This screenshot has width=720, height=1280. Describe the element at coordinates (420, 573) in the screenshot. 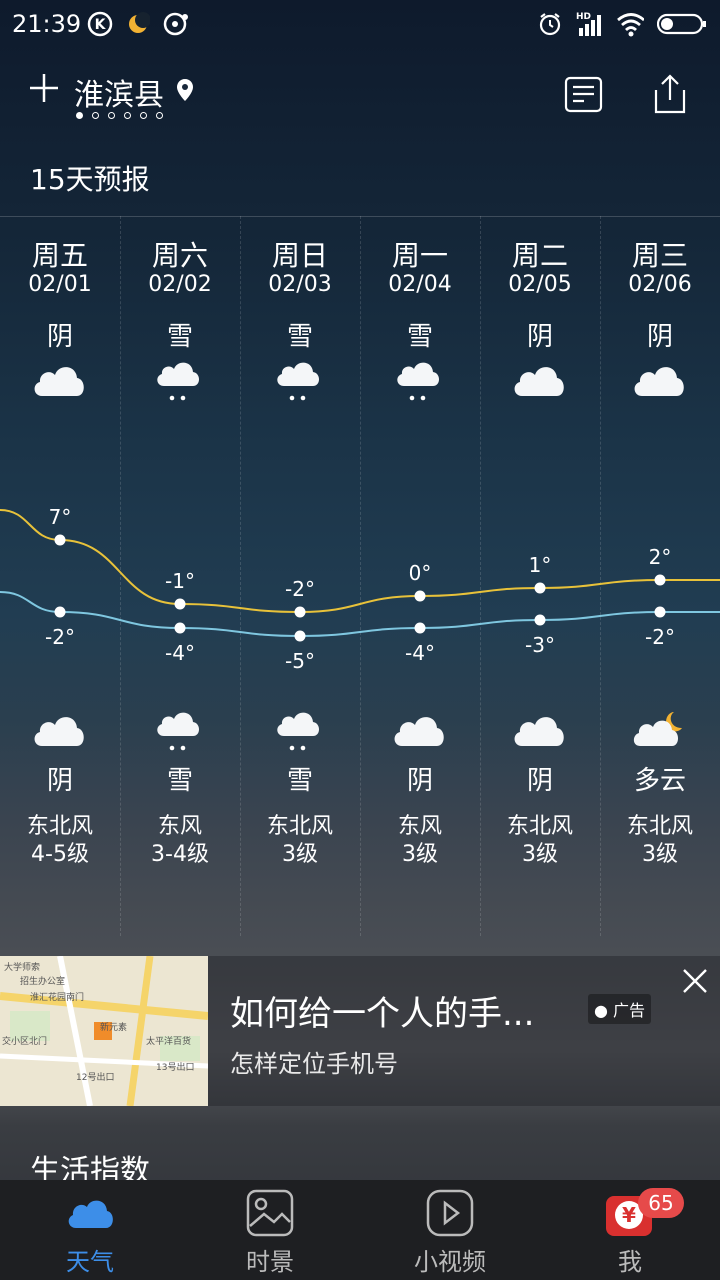

I see `high-temp-label: 0°` at that location.